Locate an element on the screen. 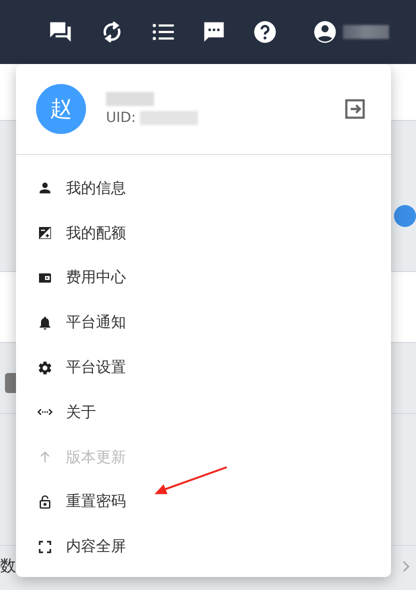 The height and width of the screenshot is (590, 416). menu-item: 平台通知 is located at coordinates (203, 323).